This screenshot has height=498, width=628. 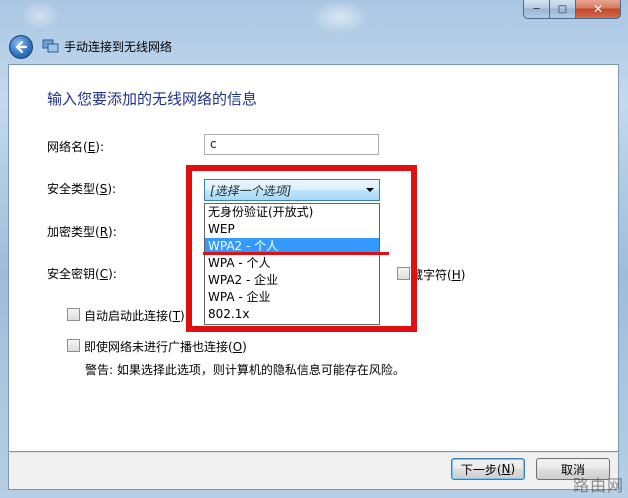 What do you see at coordinates (50, 46) in the screenshot?
I see `network-icon` at bounding box center [50, 46].